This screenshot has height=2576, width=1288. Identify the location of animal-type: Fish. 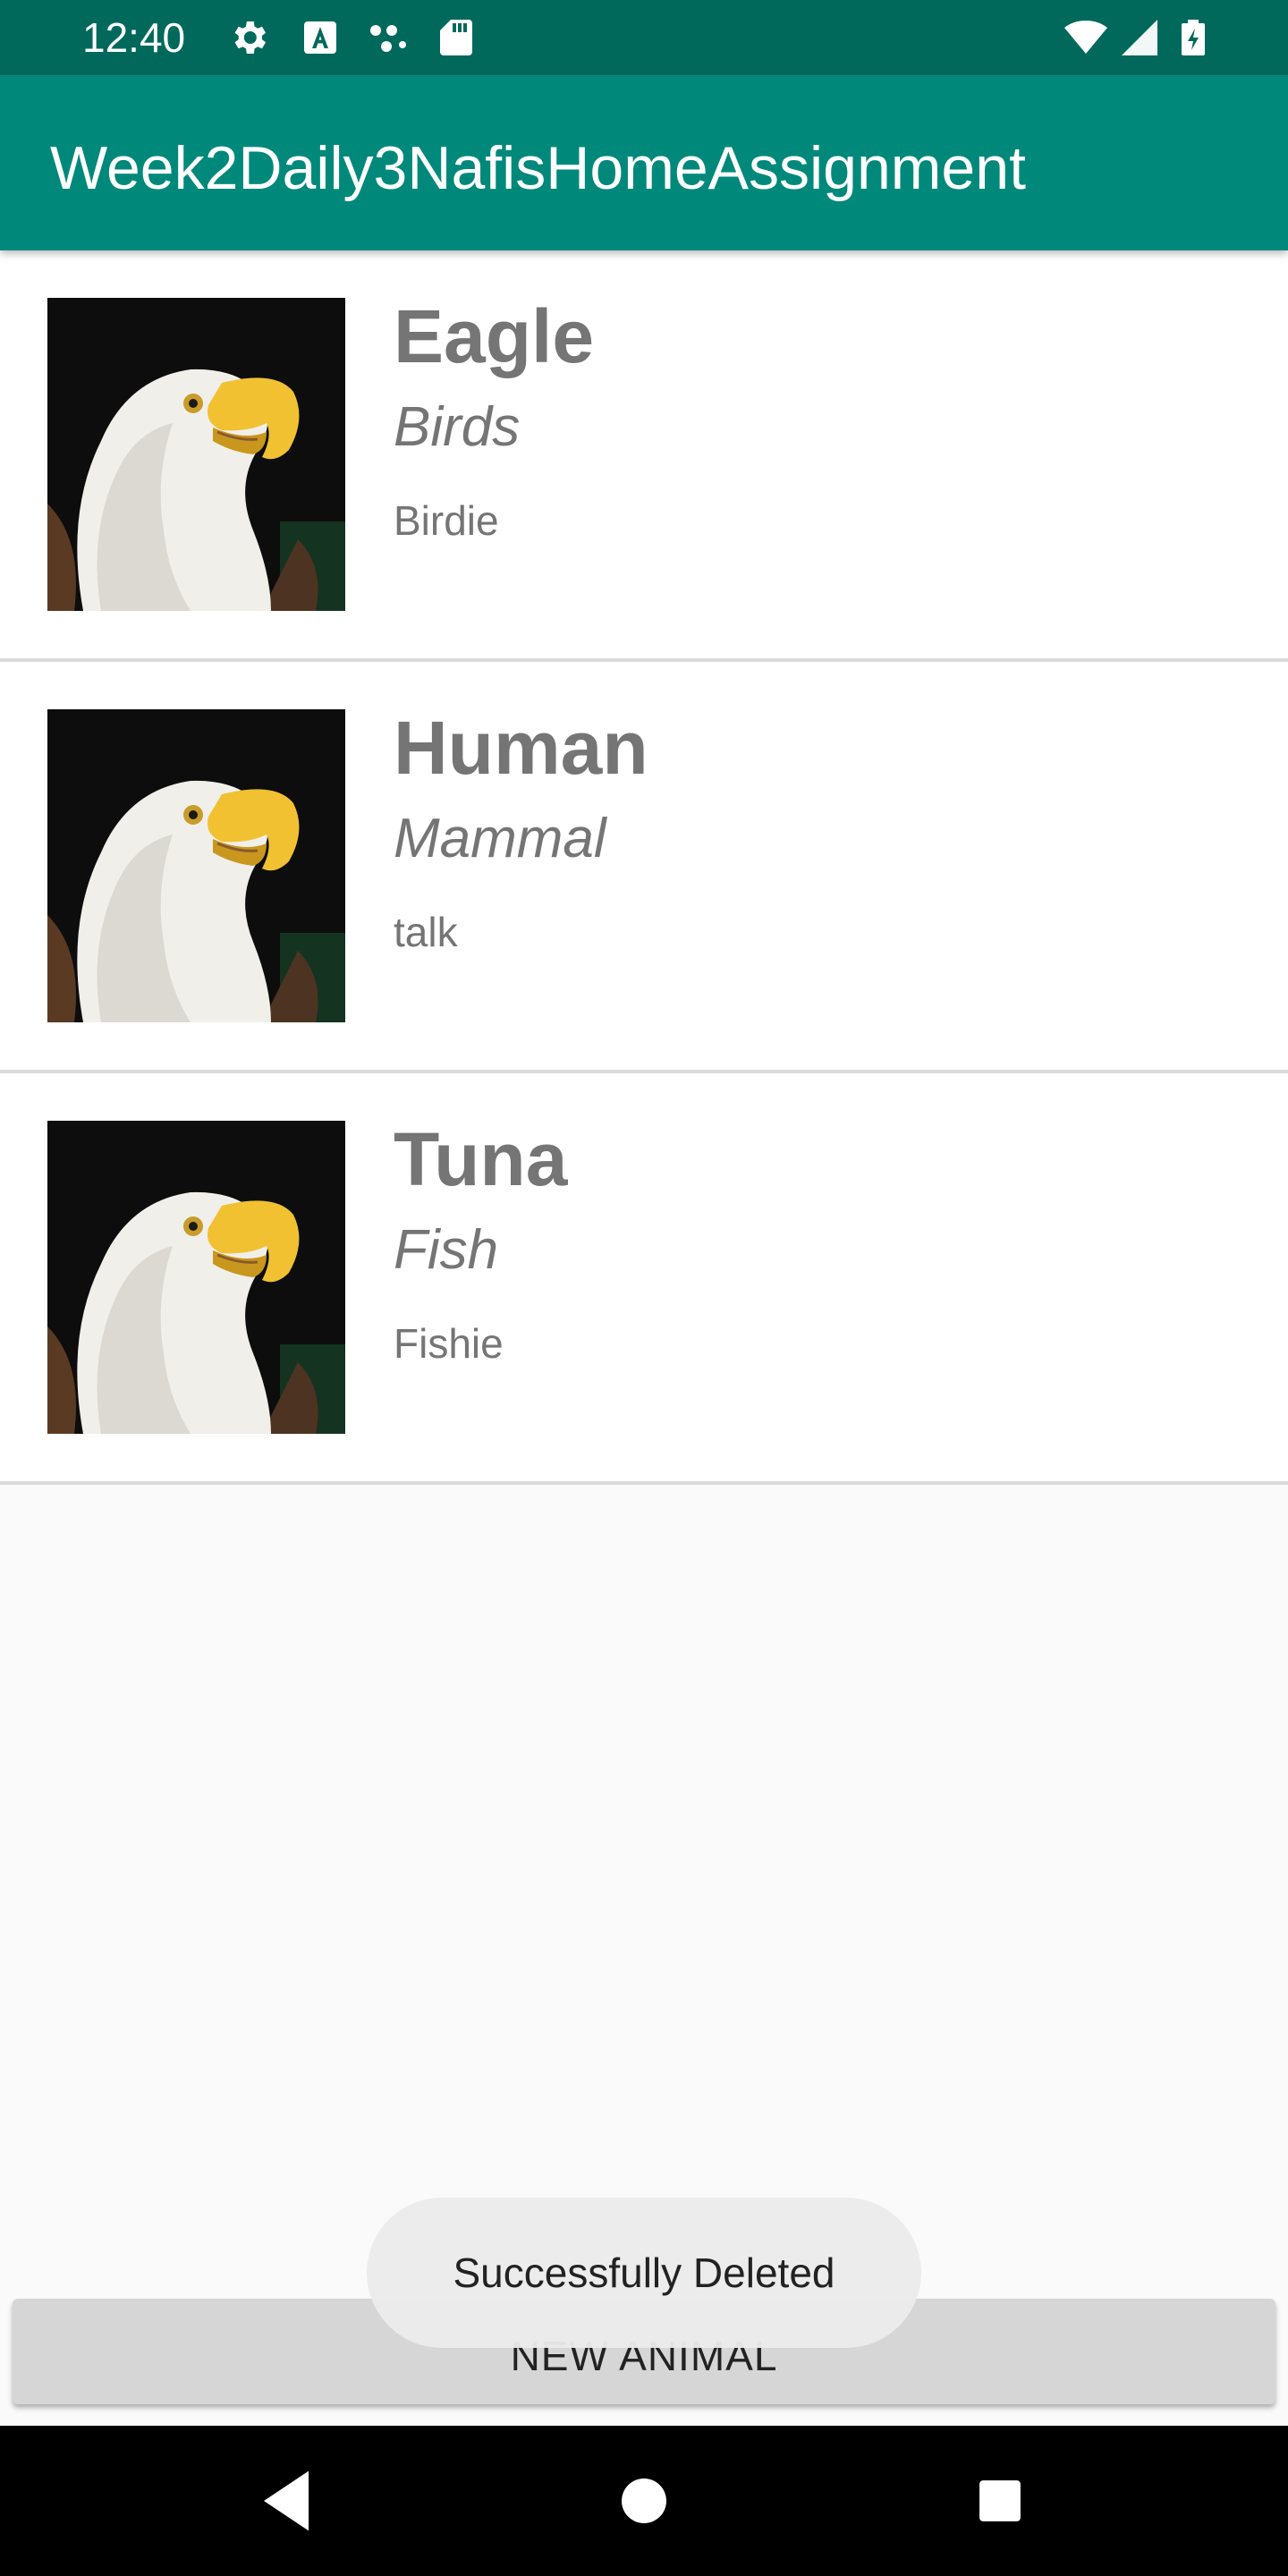
(446, 1250).